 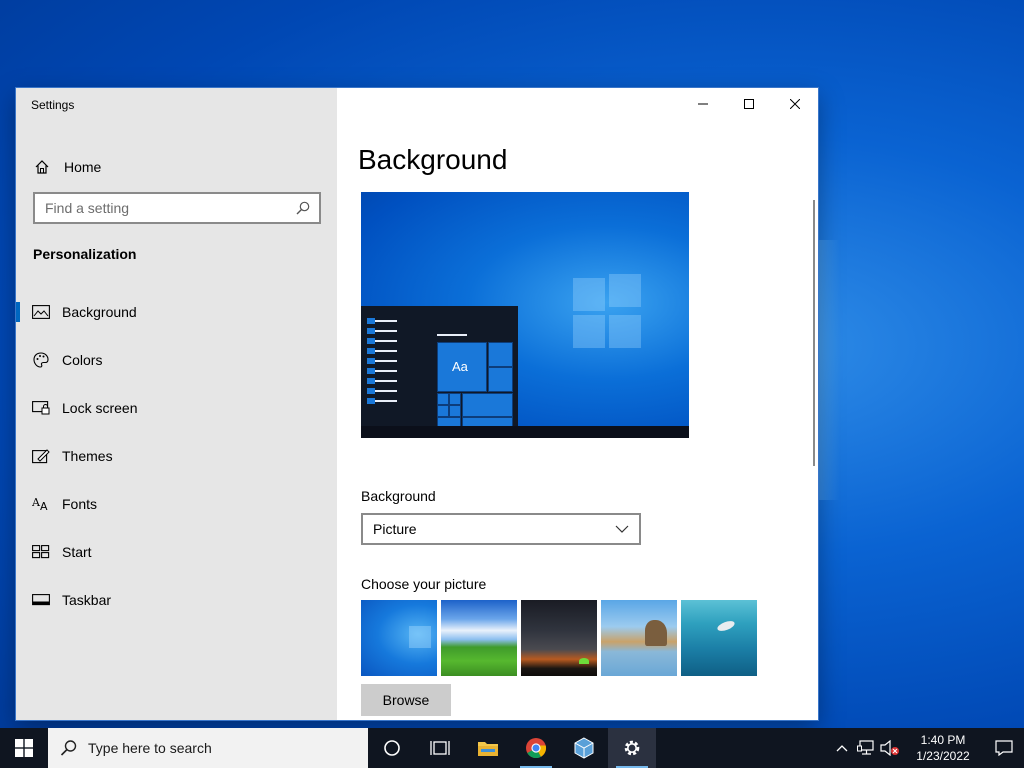 I want to click on sidebar-item-start: Start, so click(x=176, y=552).